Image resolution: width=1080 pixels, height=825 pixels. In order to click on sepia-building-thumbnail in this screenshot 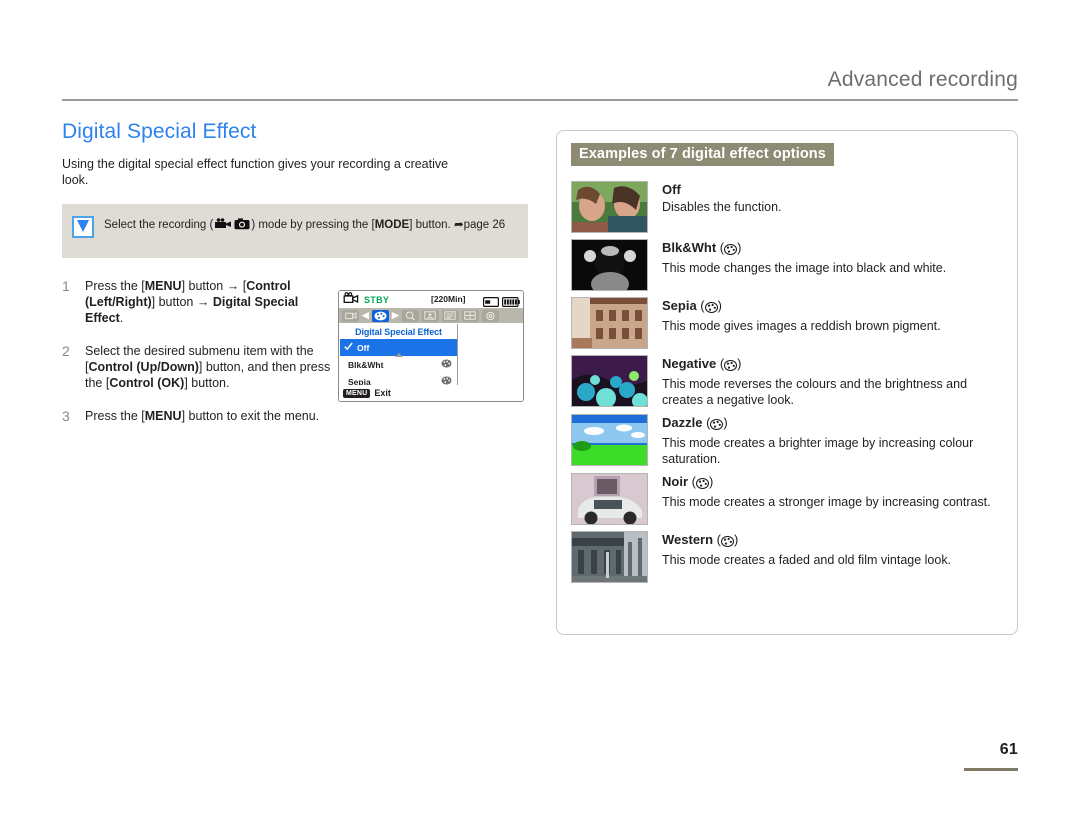, I will do `click(609, 323)`.